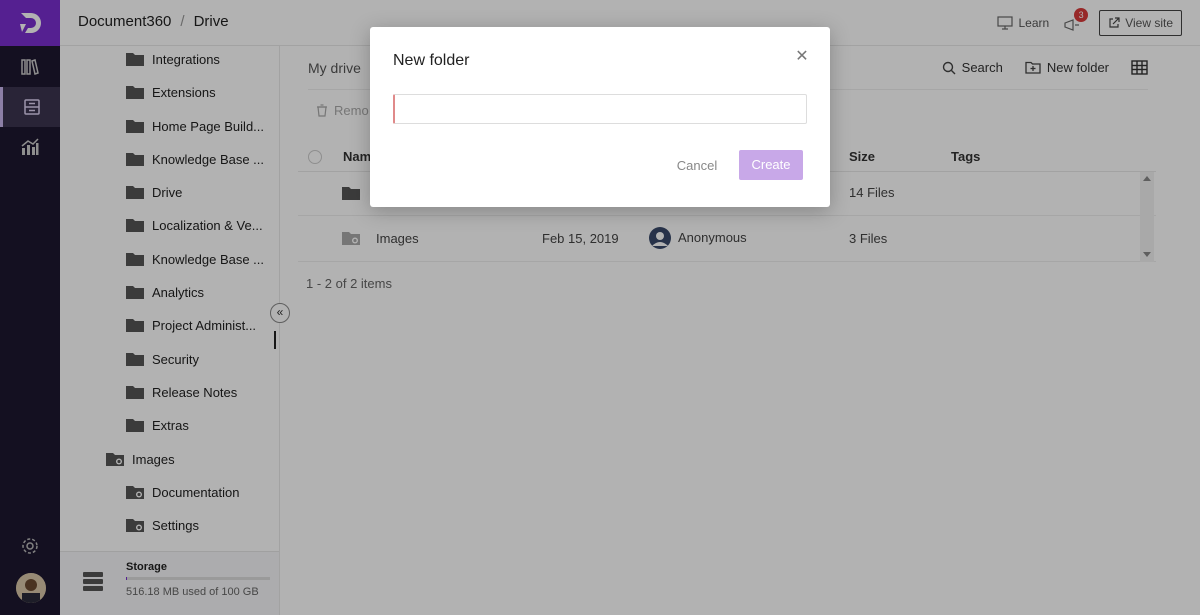 This screenshot has width=1200, height=615. Describe the element at coordinates (771, 165) in the screenshot. I see `create-button: Create` at that location.